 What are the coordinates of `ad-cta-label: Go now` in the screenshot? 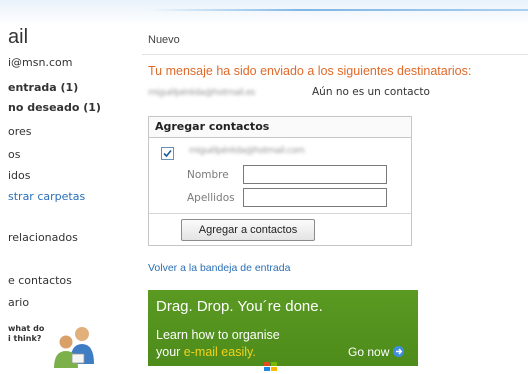 It's located at (369, 352).